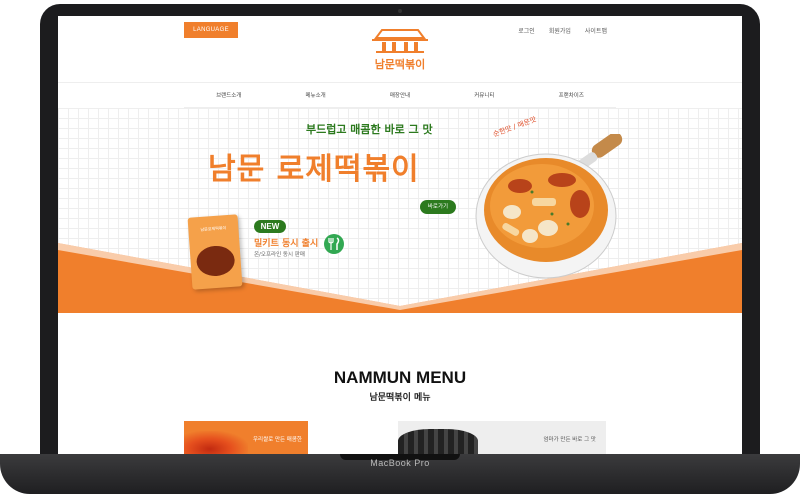  I want to click on camera-icon, so click(400, 11).